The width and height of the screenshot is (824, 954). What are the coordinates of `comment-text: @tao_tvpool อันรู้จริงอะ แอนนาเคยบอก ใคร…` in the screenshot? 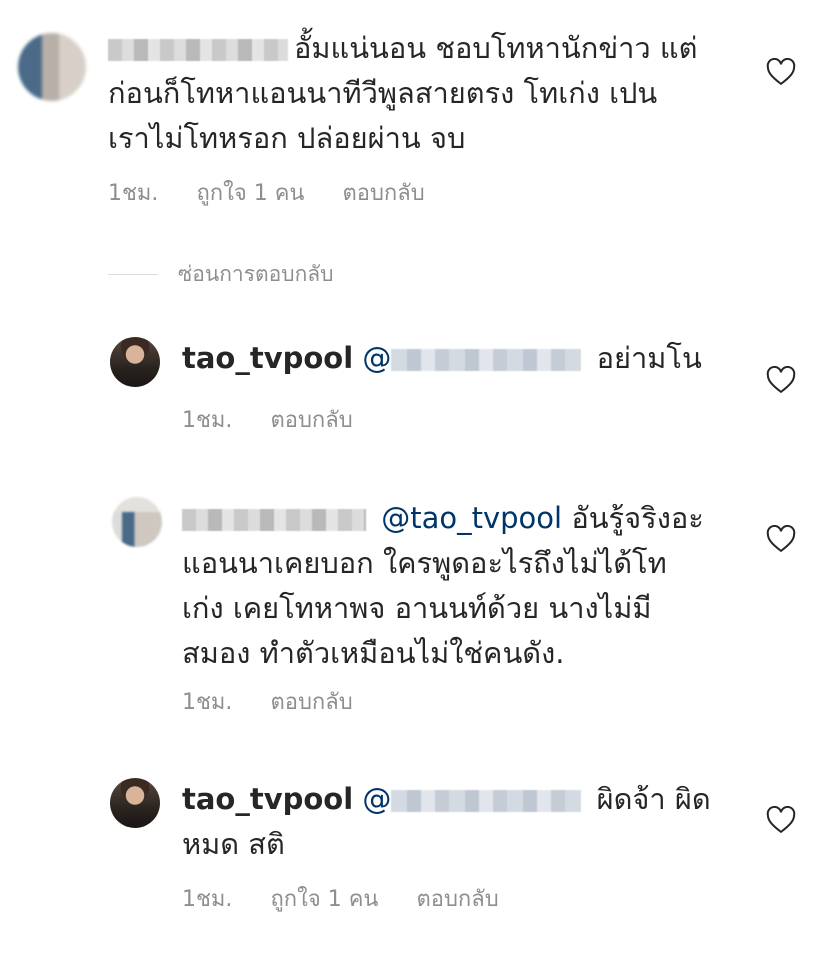 It's located at (443, 585).